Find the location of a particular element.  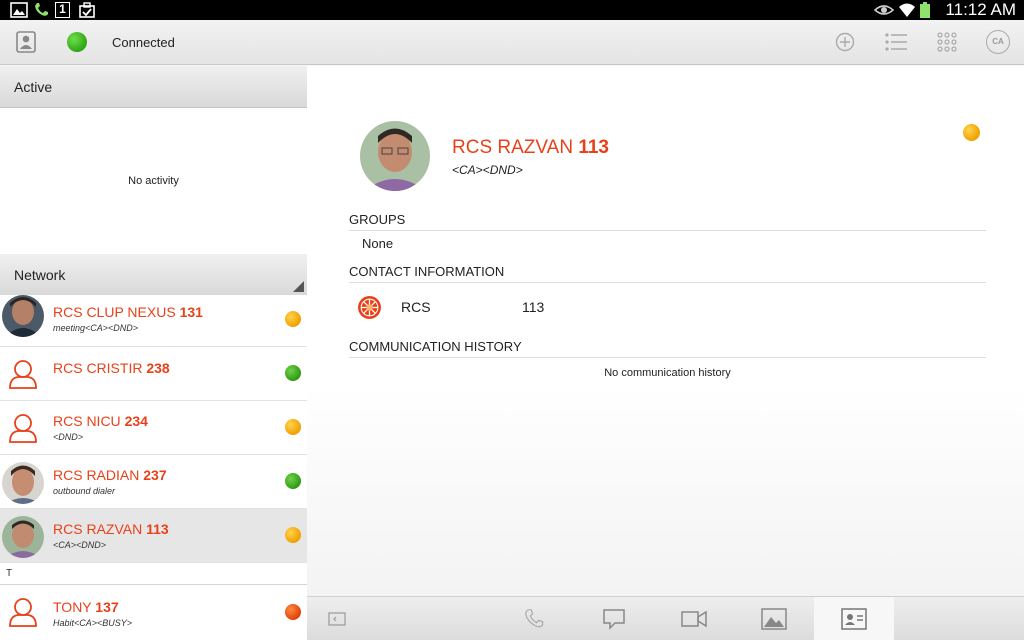

detail-status: <CA><DND> is located at coordinates (487, 170).